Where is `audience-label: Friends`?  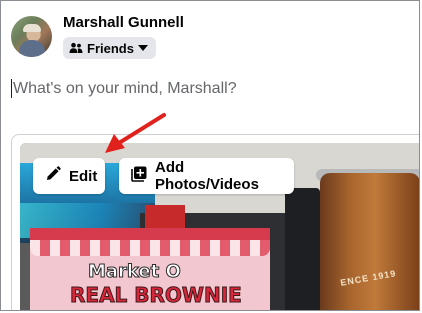 audience-label: Friends is located at coordinates (110, 48).